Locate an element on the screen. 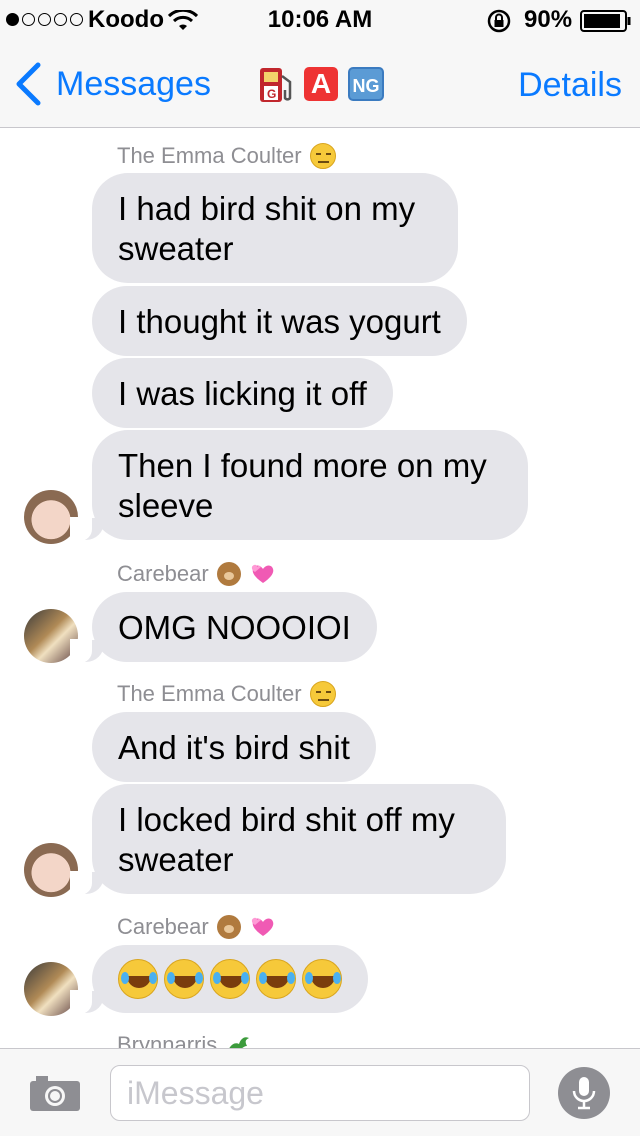  message-input is located at coordinates (320, 1093).